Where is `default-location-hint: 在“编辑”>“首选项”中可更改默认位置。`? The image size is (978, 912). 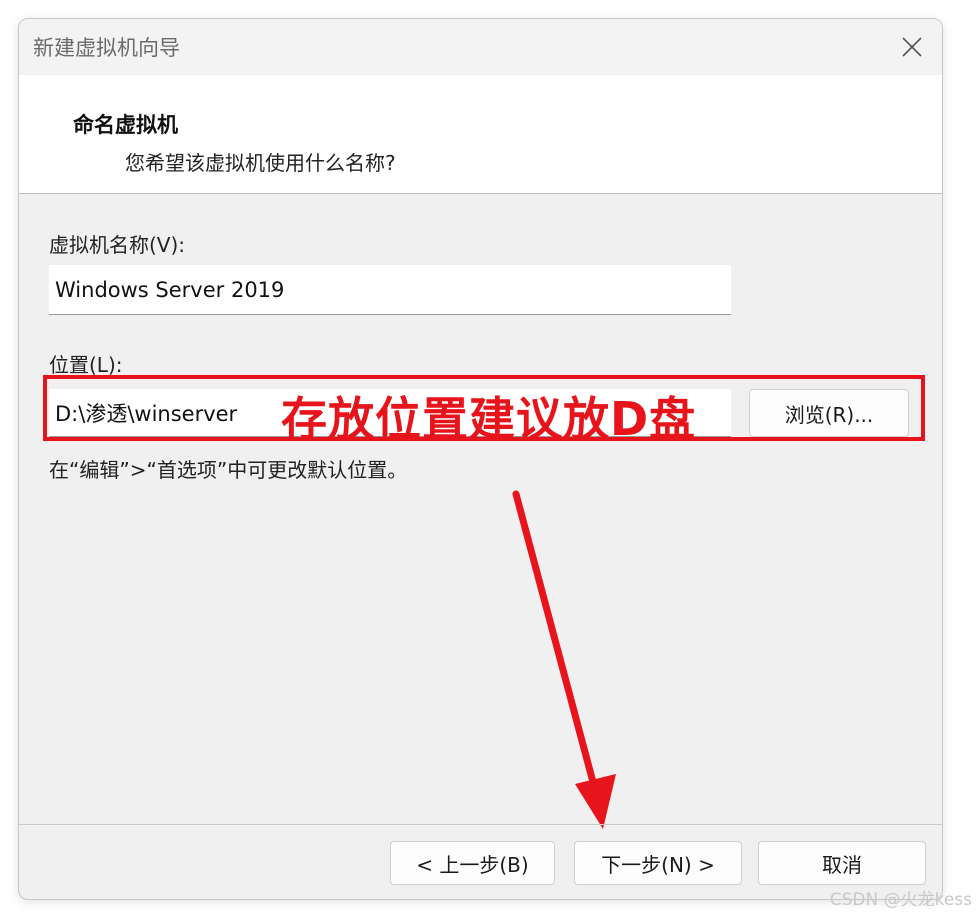
default-location-hint: 在“编辑”>“首选项”中可更改默认位置。 is located at coordinates (228, 470).